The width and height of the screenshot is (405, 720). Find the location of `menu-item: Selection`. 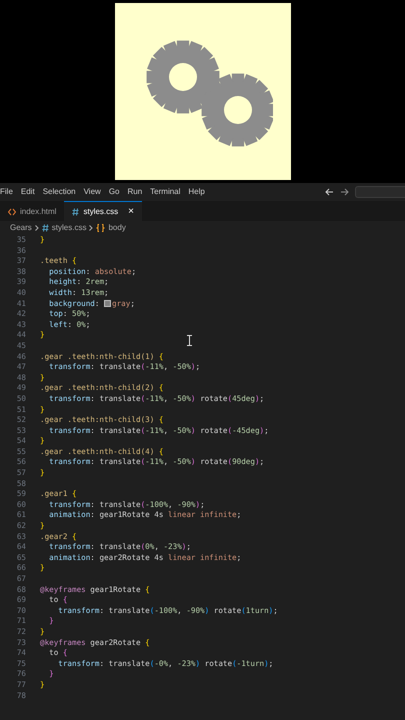

menu-item: Selection is located at coordinates (59, 192).